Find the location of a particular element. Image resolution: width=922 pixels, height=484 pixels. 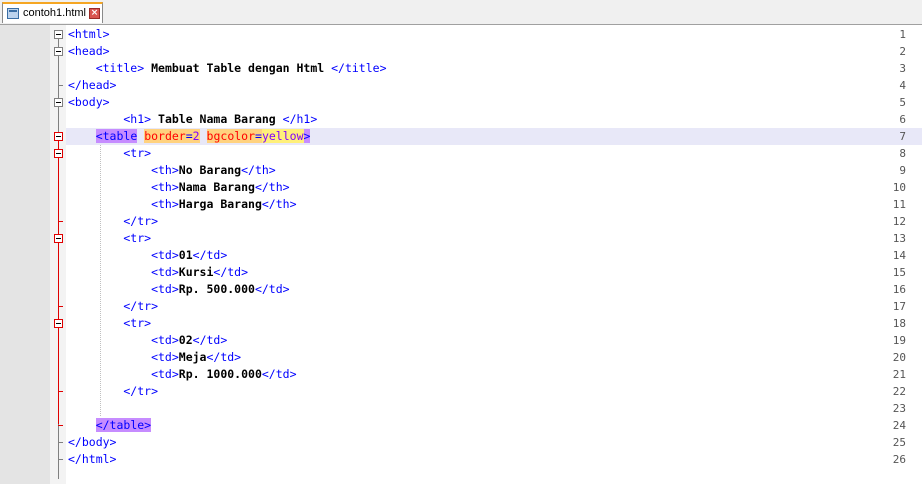

line-number: 7 is located at coordinates (902, 136).